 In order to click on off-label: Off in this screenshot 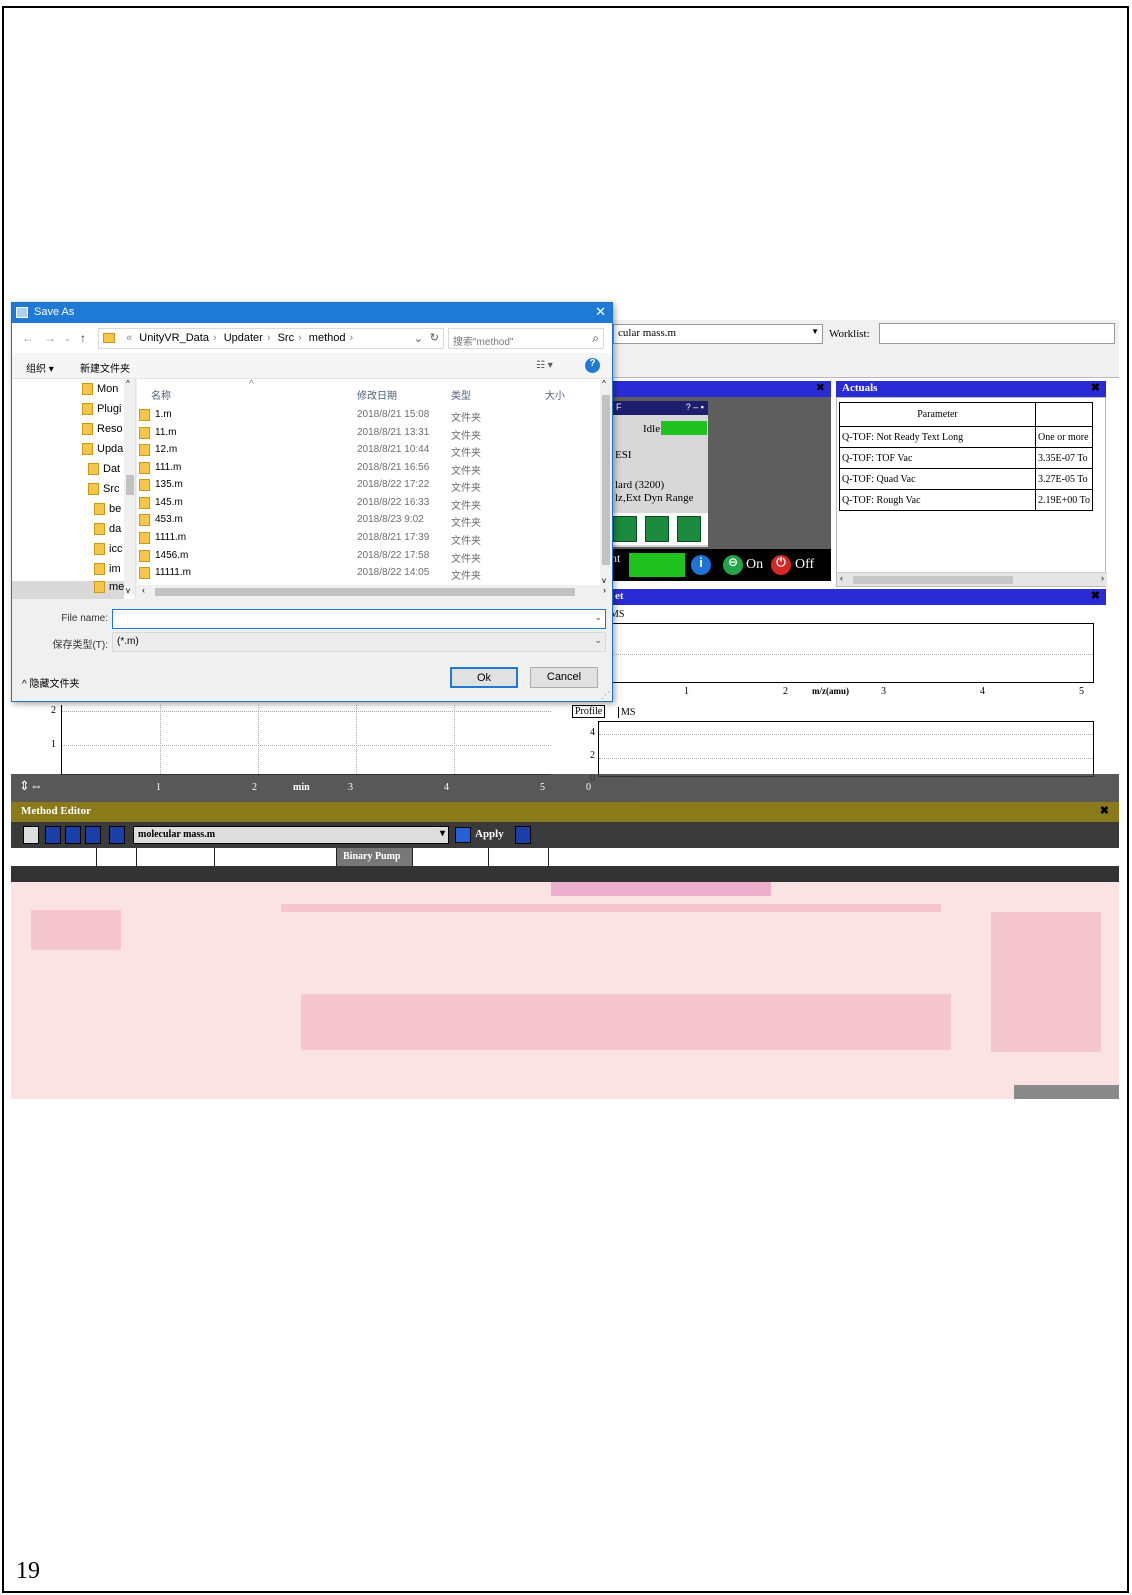, I will do `click(804, 565)`.